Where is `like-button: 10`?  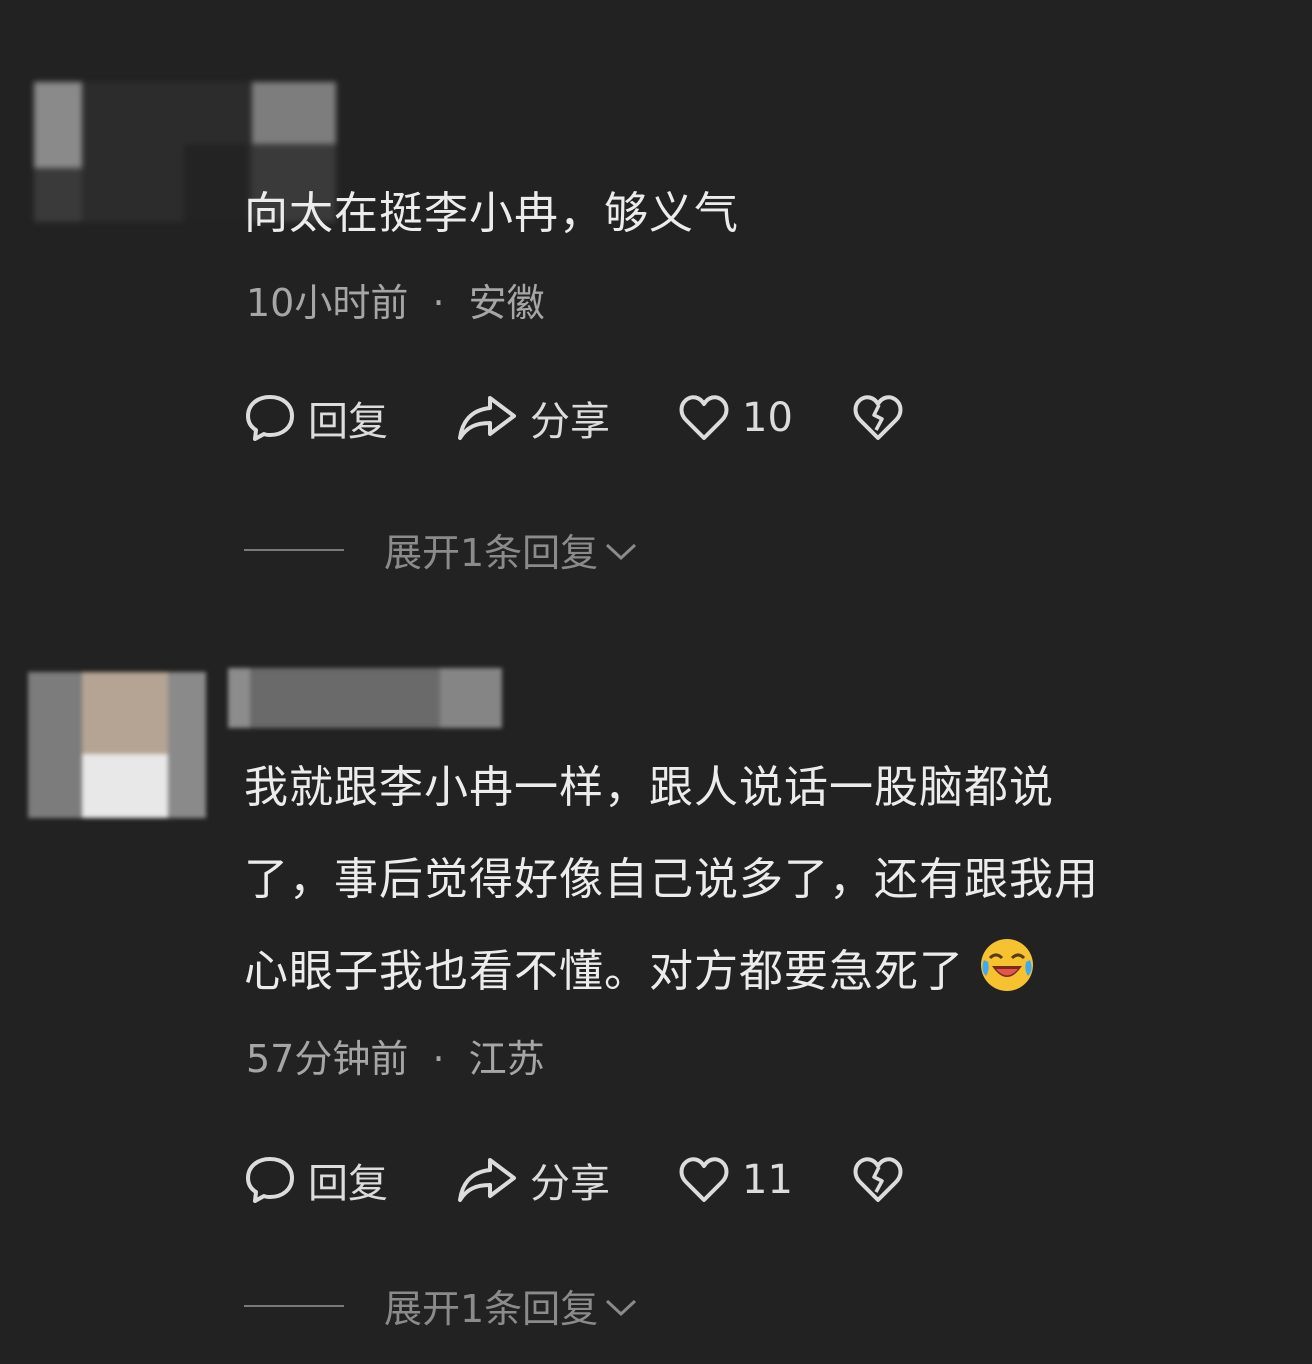 like-button: 10 is located at coordinates (765, 418).